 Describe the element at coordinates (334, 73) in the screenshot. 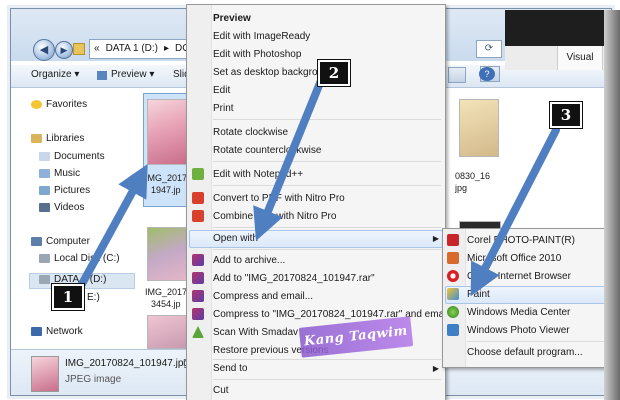

I see `step-badge-2: 2` at that location.